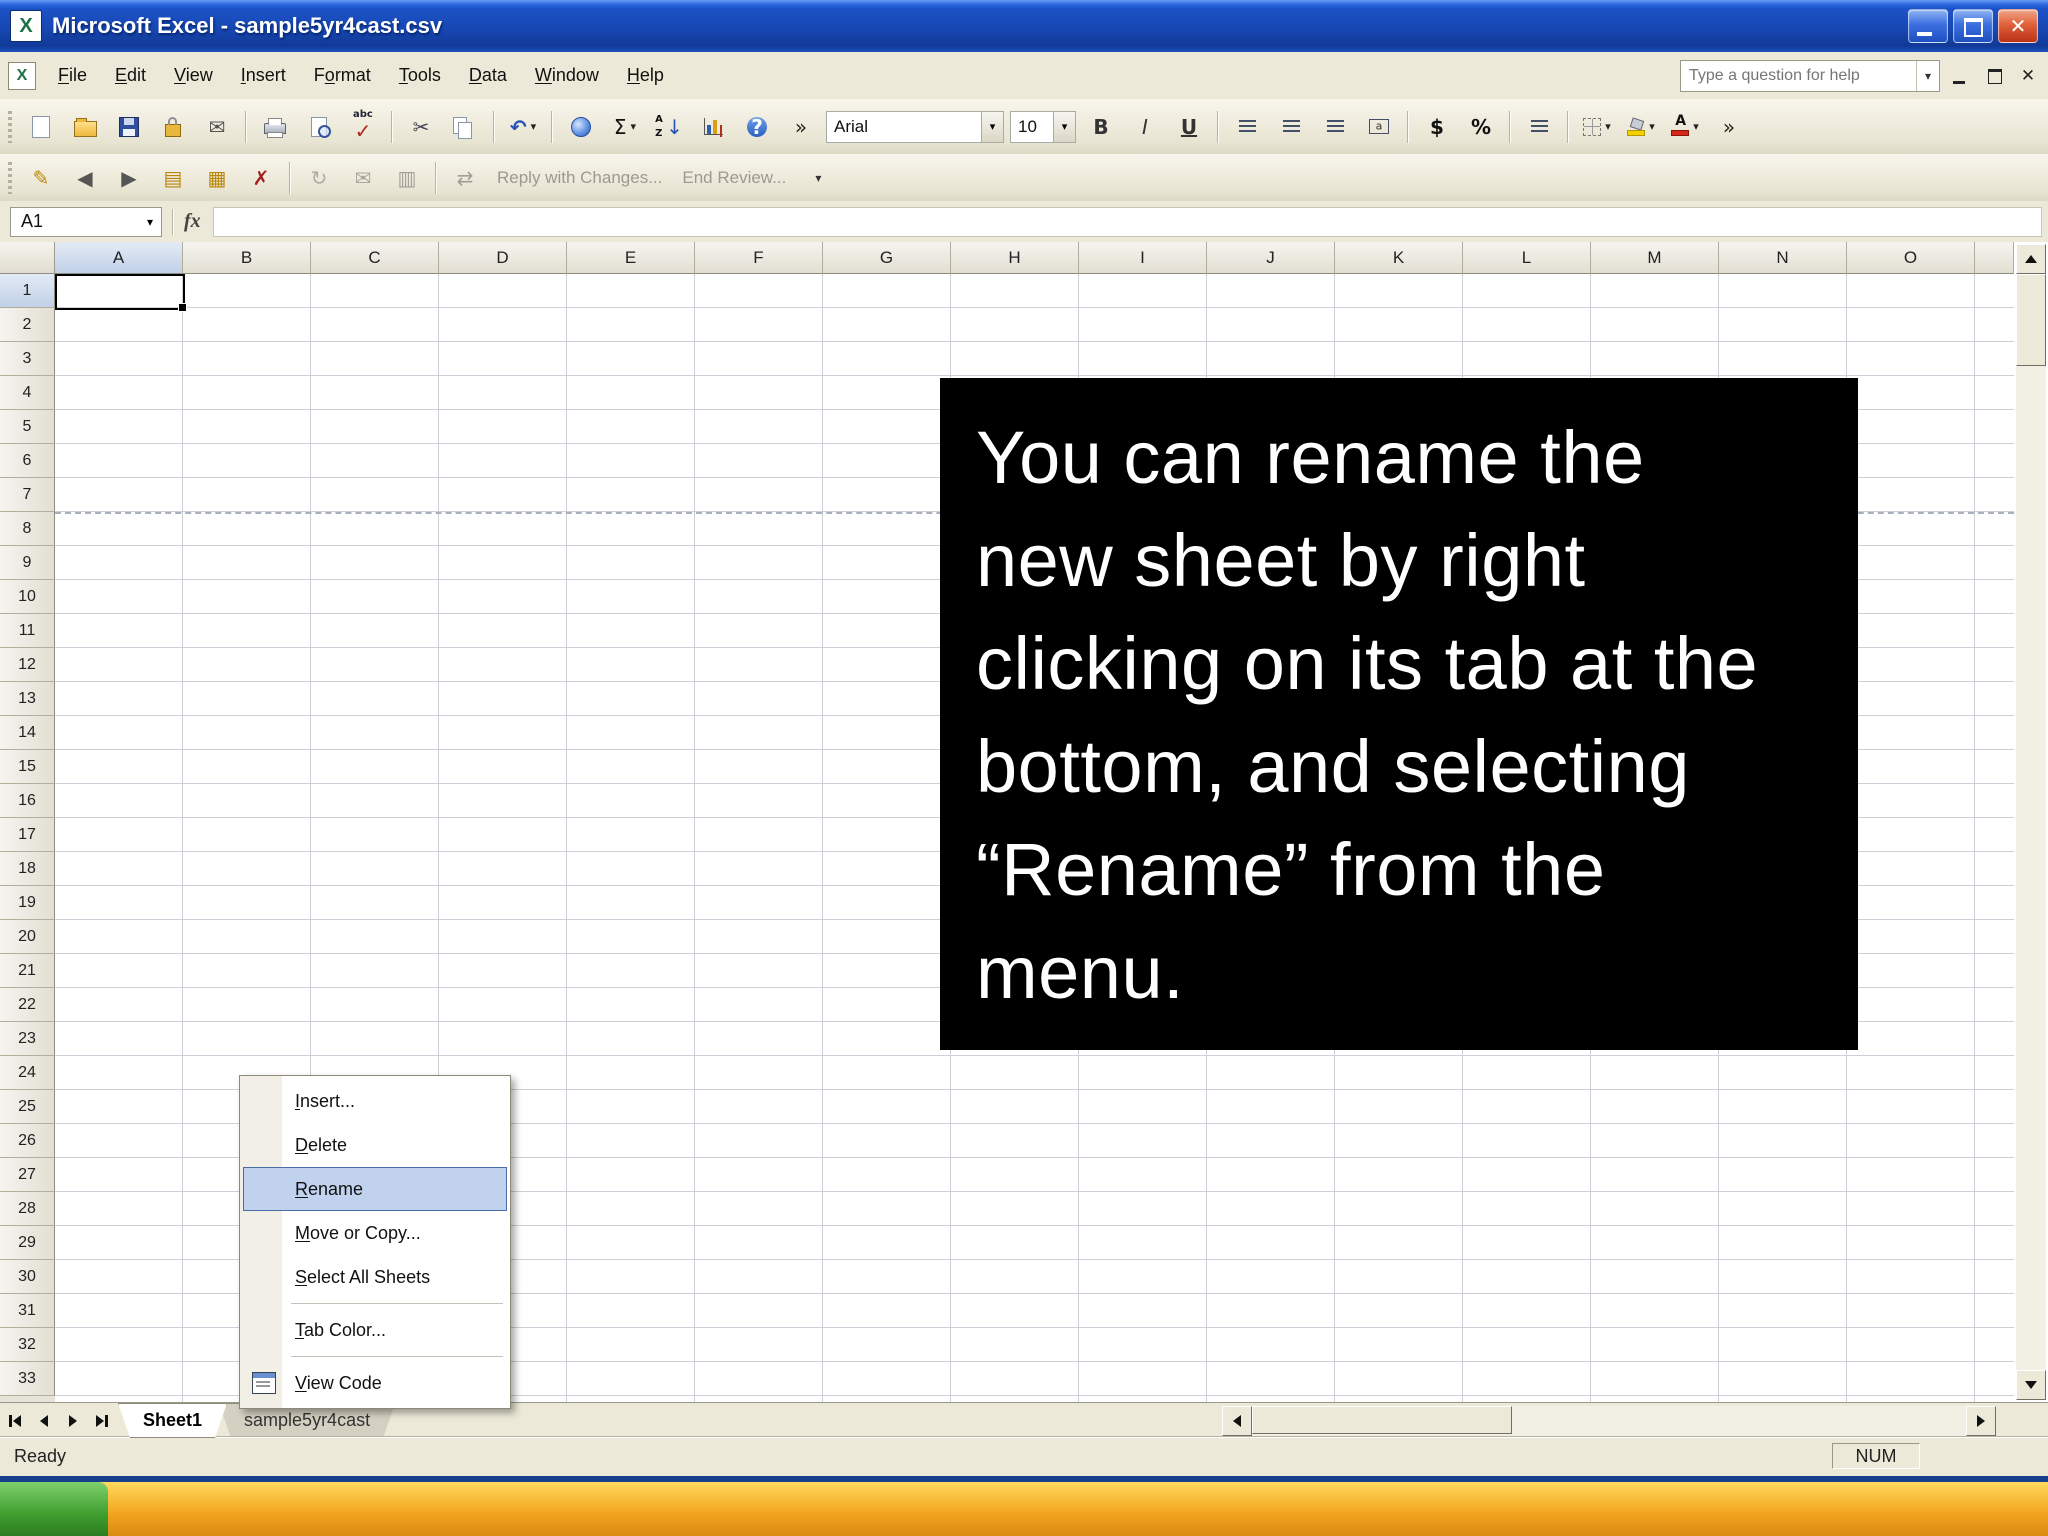  What do you see at coordinates (27, 597) in the screenshot?
I see `row-header-10: 10` at bounding box center [27, 597].